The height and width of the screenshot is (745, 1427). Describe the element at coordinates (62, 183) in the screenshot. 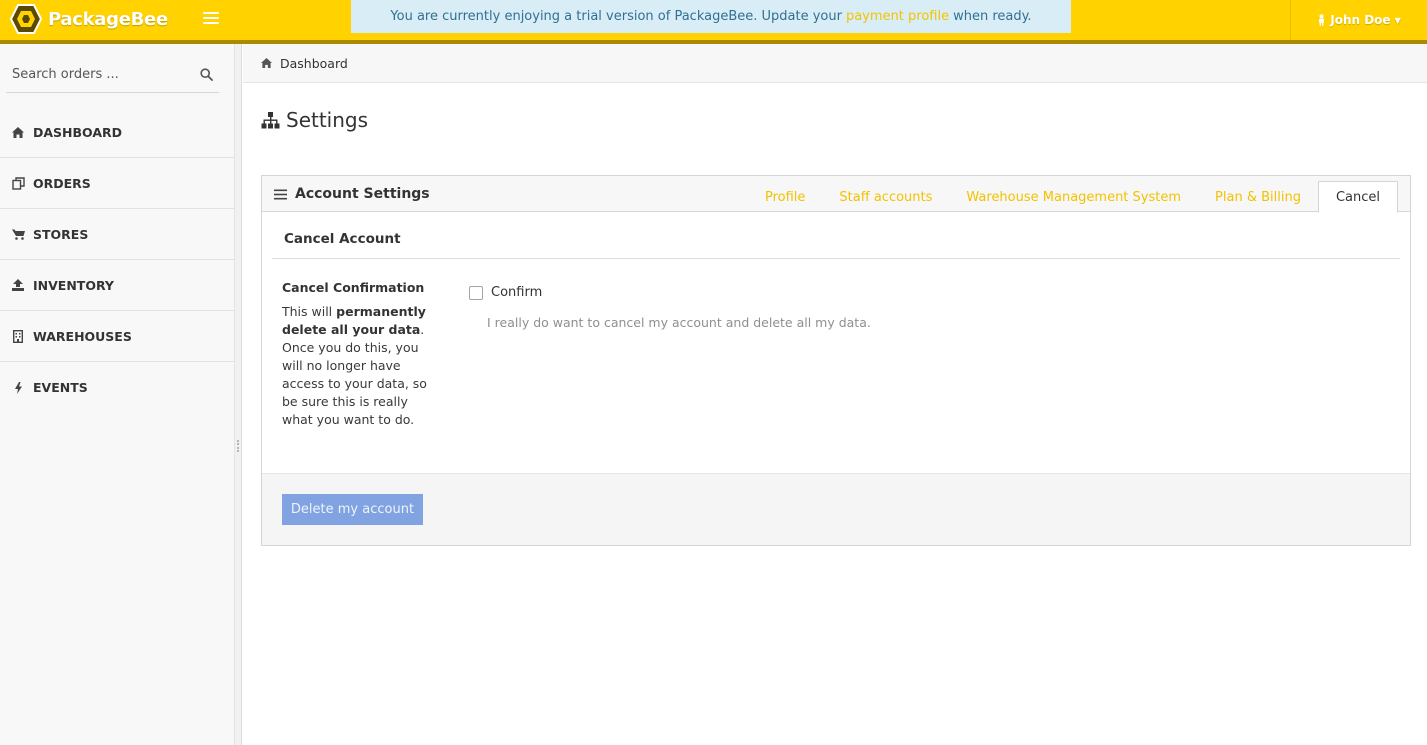

I see `sidebar-item-label: ORDERS` at that location.